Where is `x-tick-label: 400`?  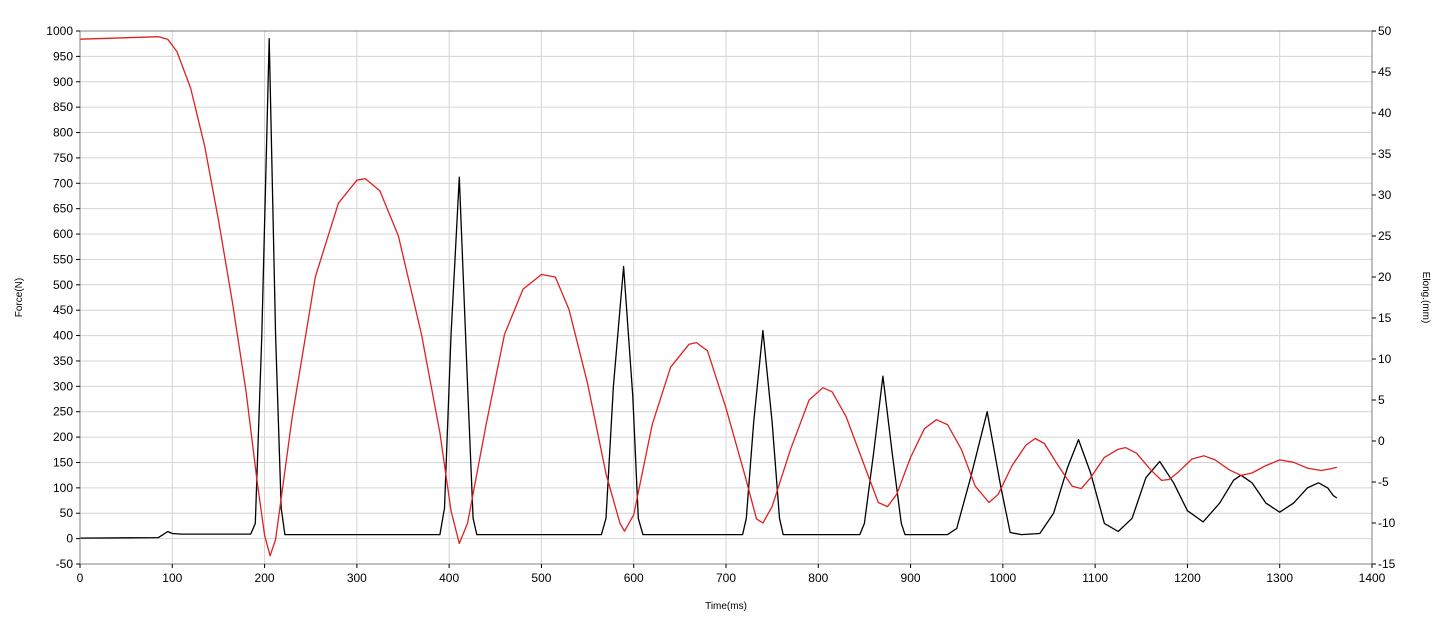
x-tick-label: 400 is located at coordinates (449, 578).